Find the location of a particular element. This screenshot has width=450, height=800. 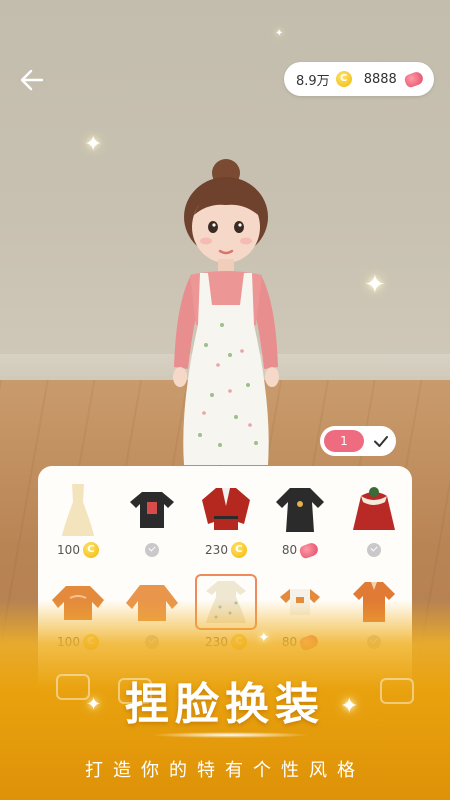

check-icon is located at coordinates (381, 441).